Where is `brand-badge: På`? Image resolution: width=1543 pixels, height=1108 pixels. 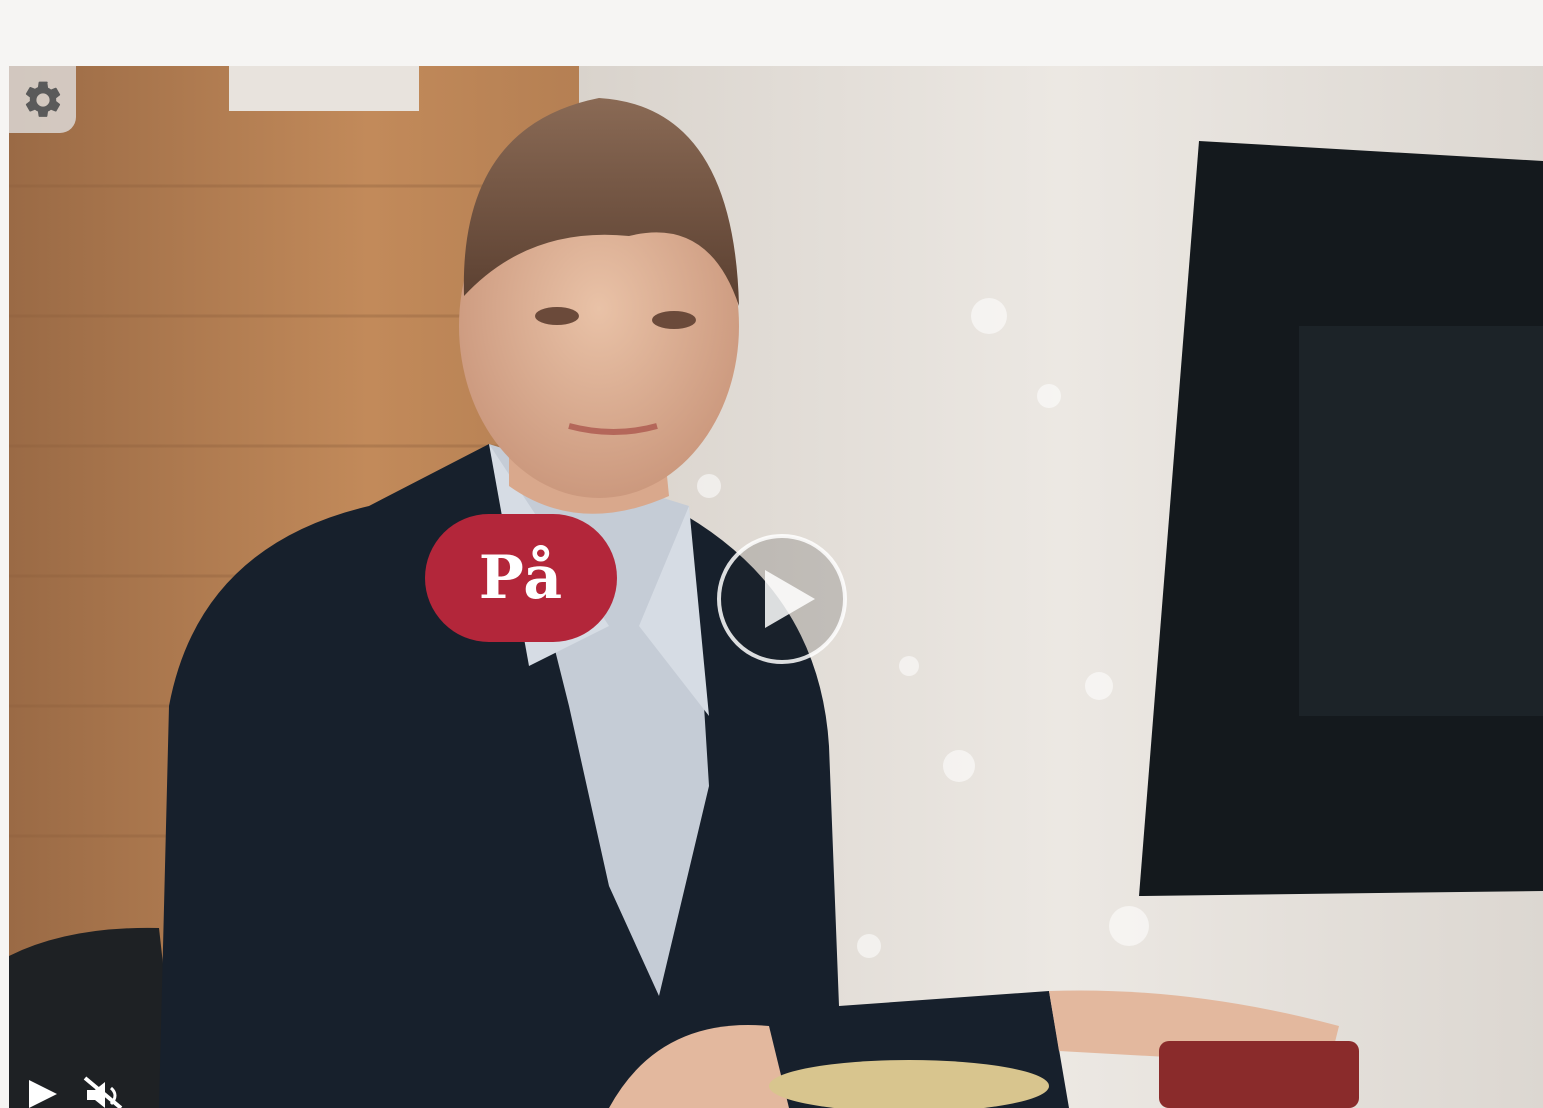
brand-badge: På is located at coordinates (521, 578).